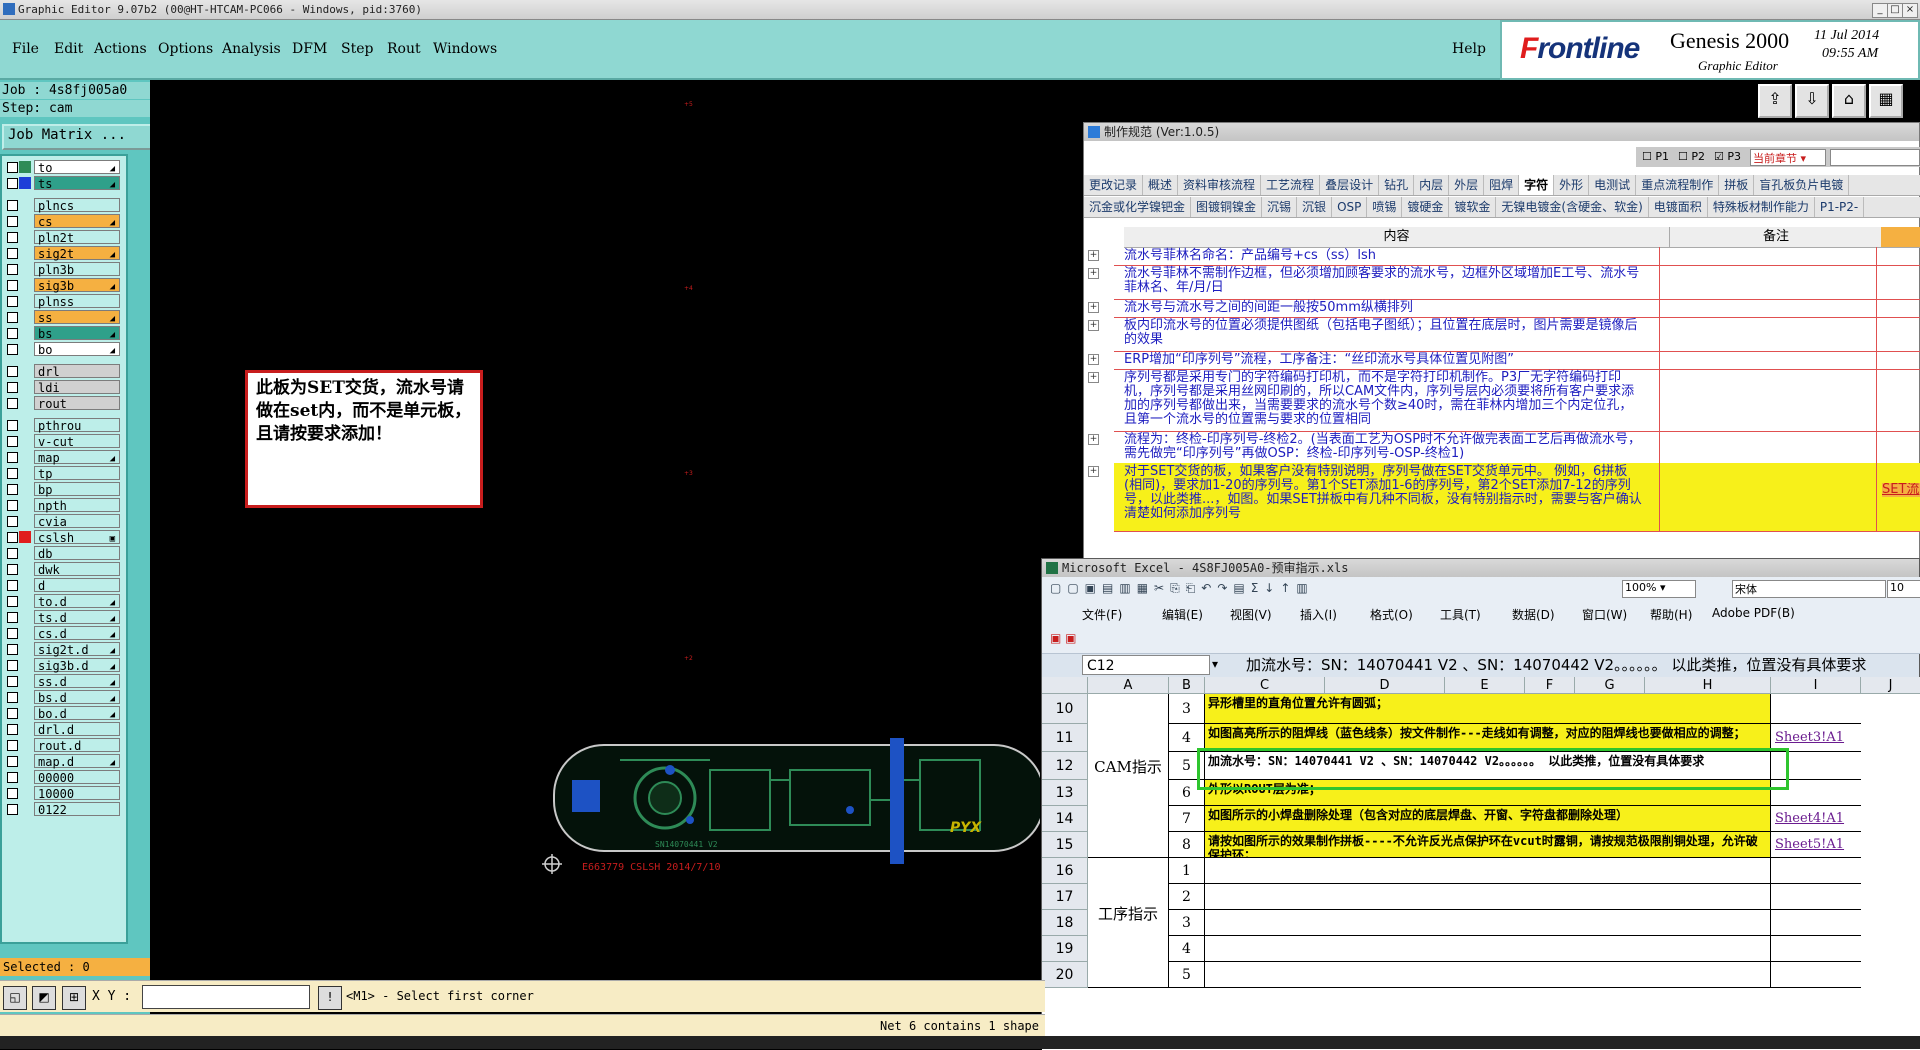  I want to click on layer-name: sig2t ◢, so click(77, 253).